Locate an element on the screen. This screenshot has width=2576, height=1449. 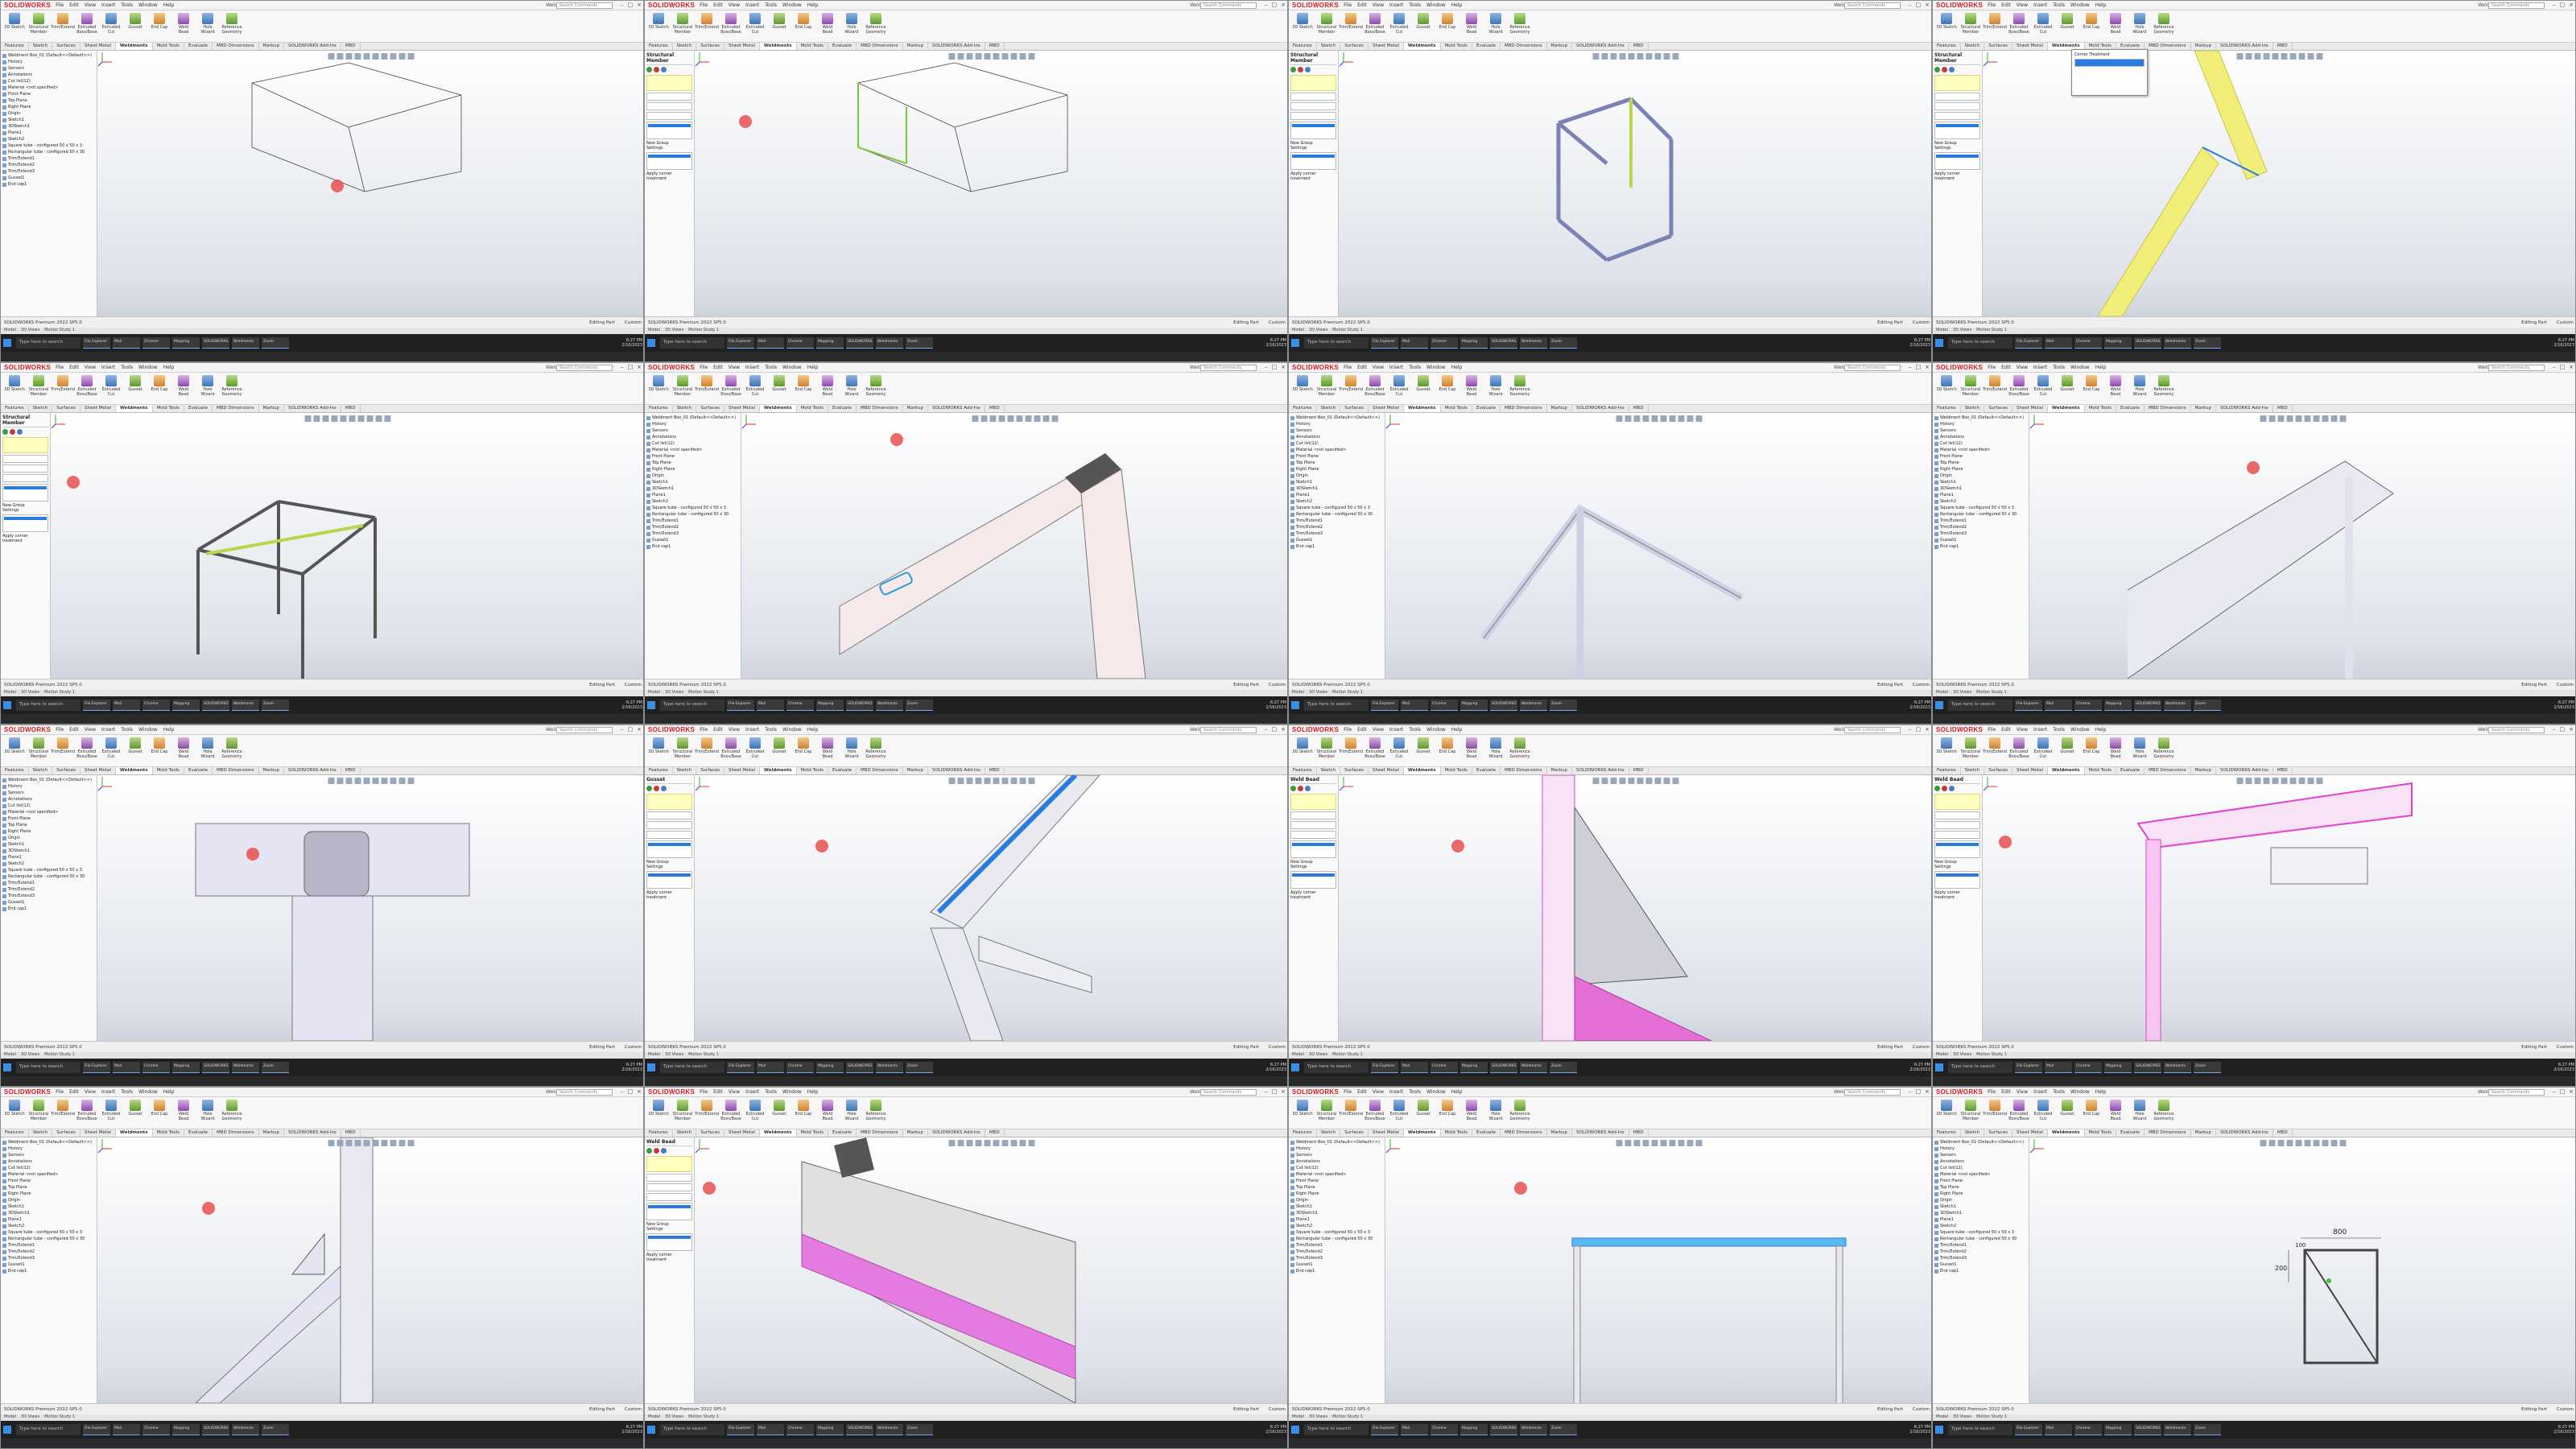
tree-item: Sketch2 is located at coordinates (1980, 1226).